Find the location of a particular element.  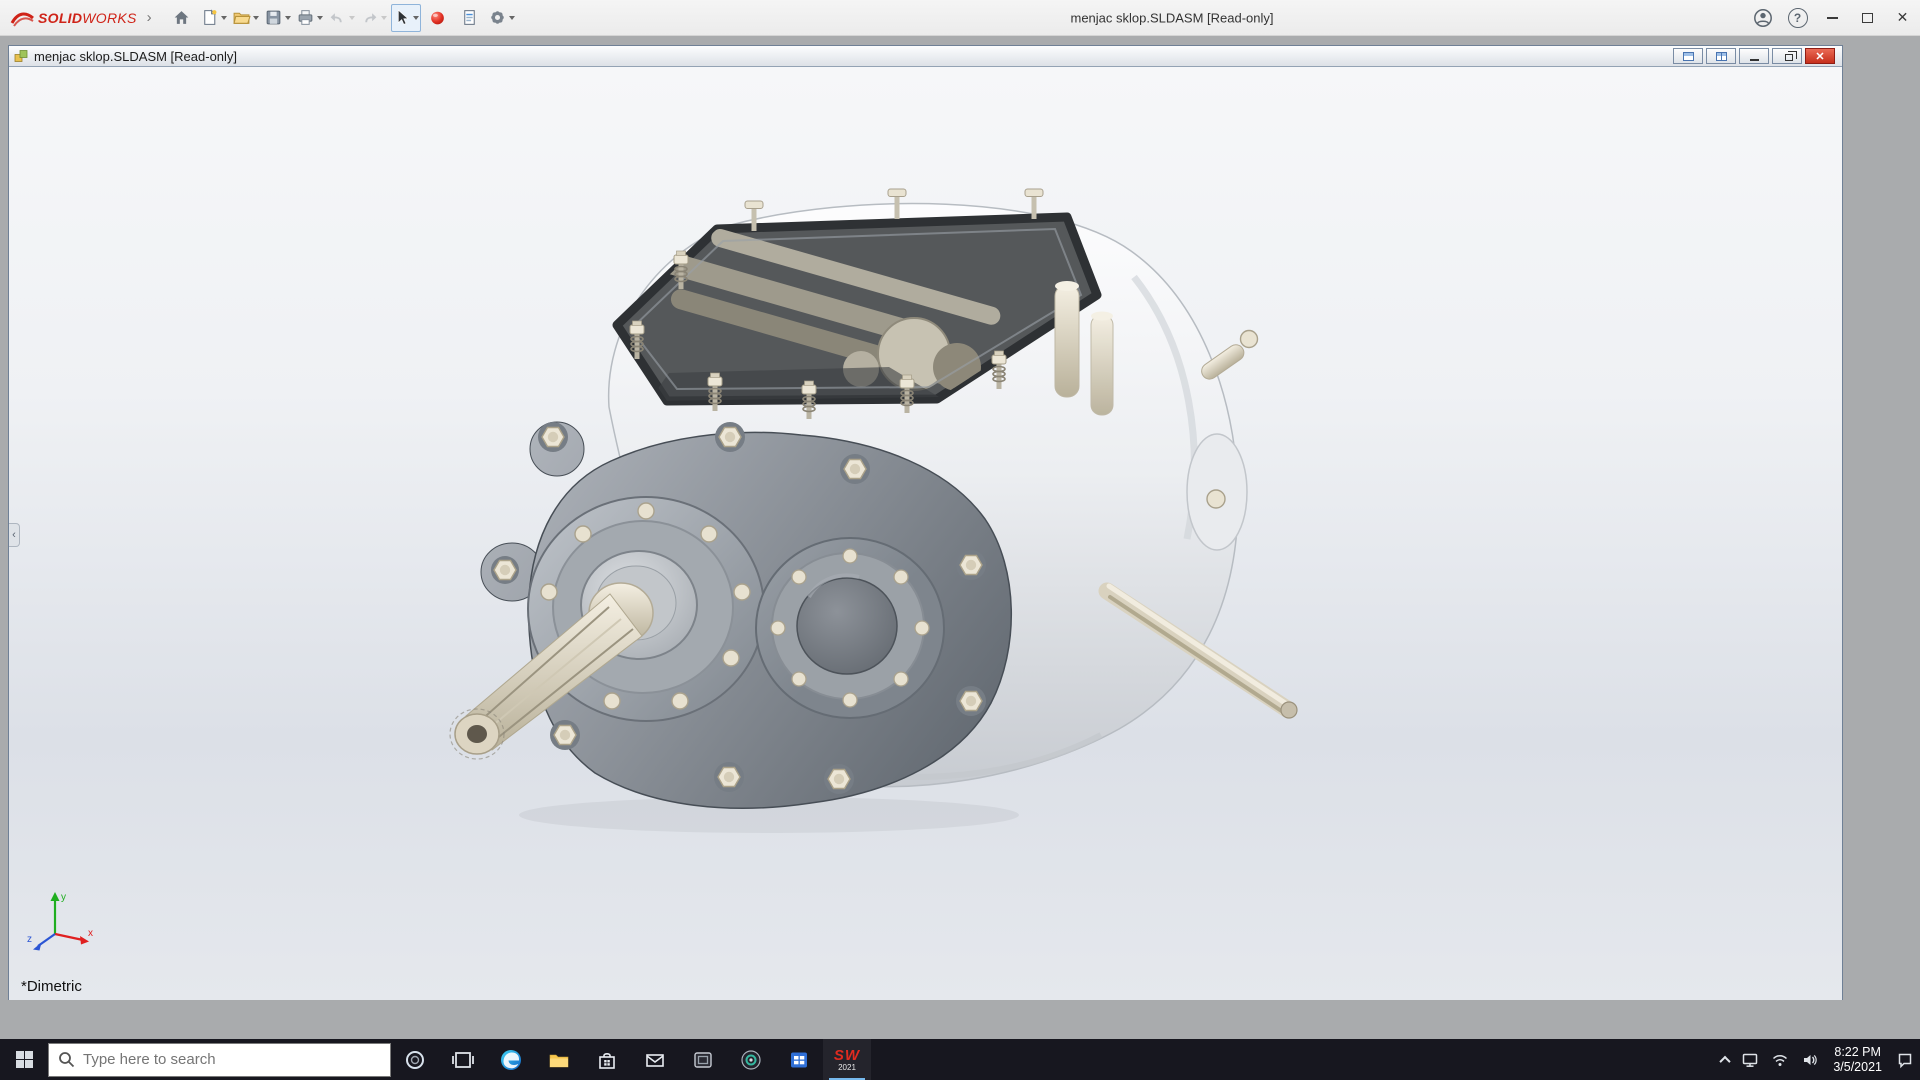

triad-x-label: x is located at coordinates (90, 933).